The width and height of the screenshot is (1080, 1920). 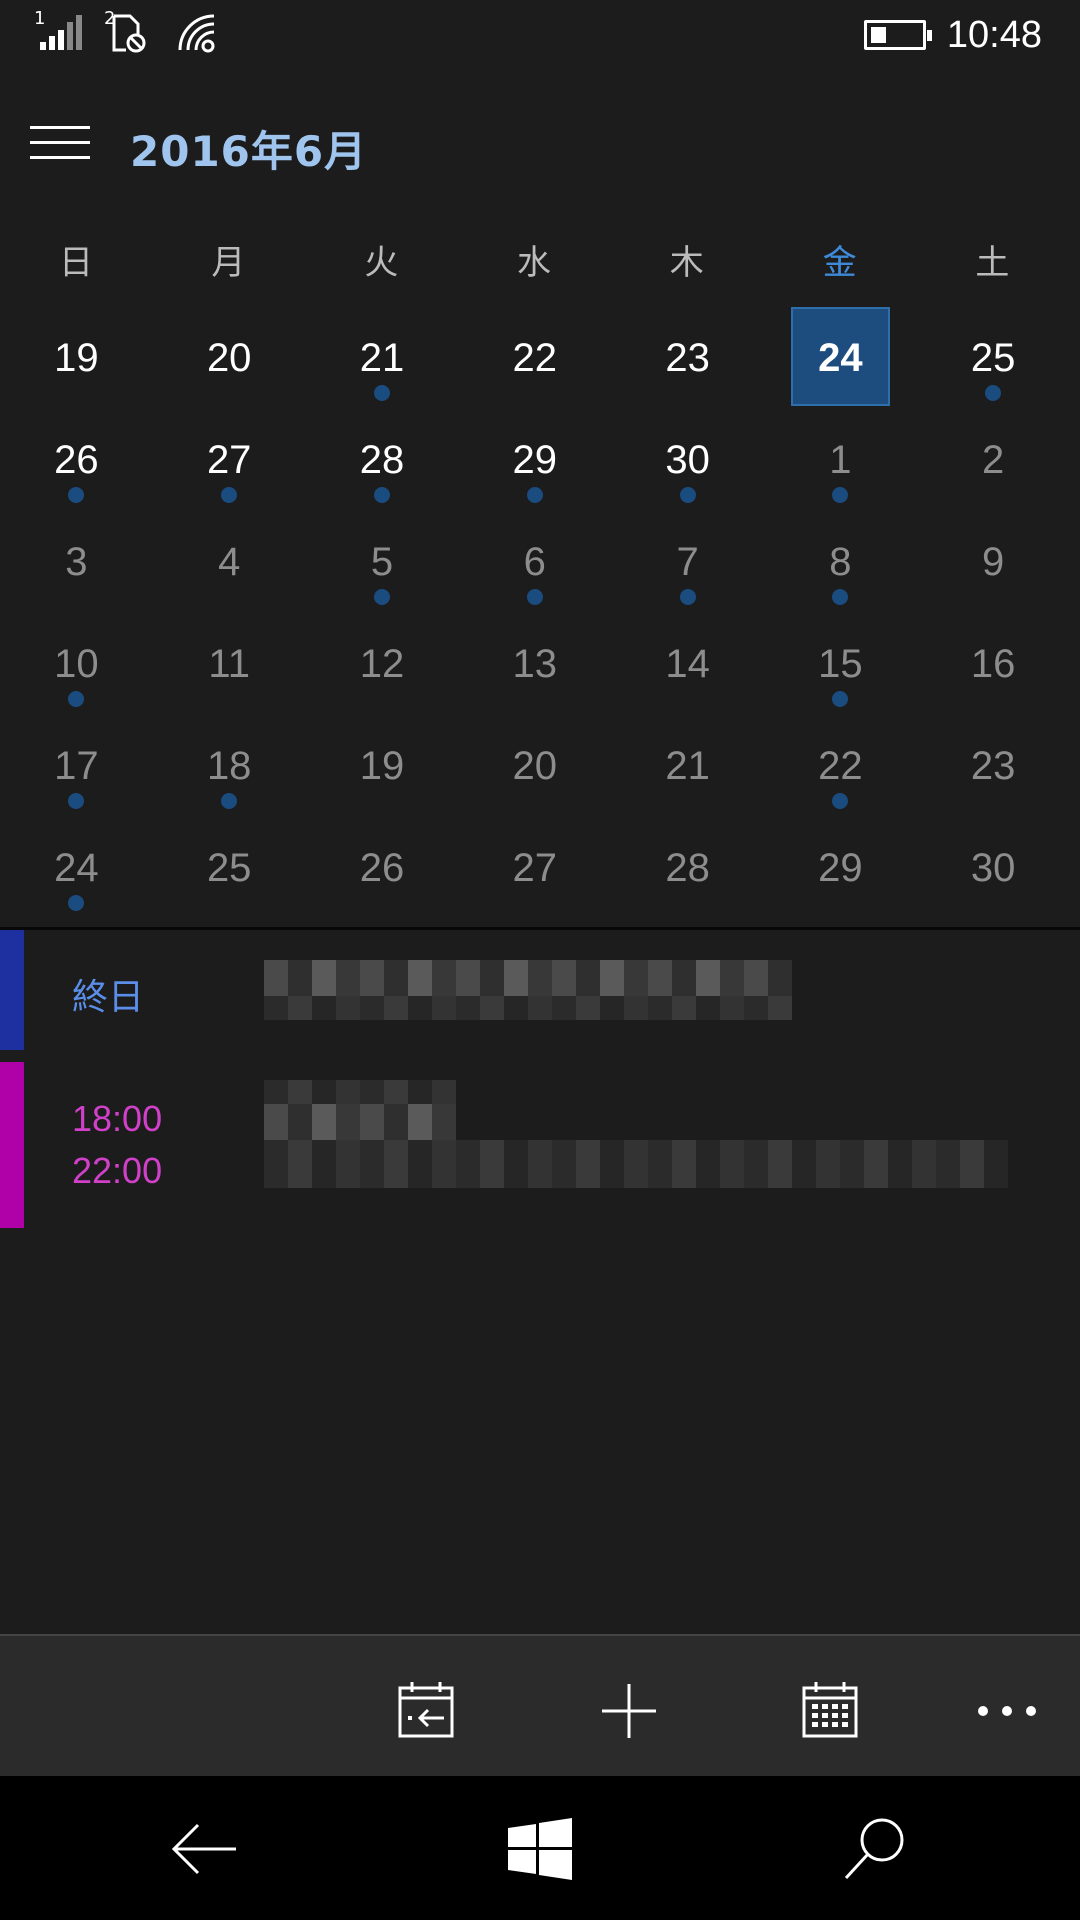 I want to click on event-title-redacted, so click(x=528, y=990).